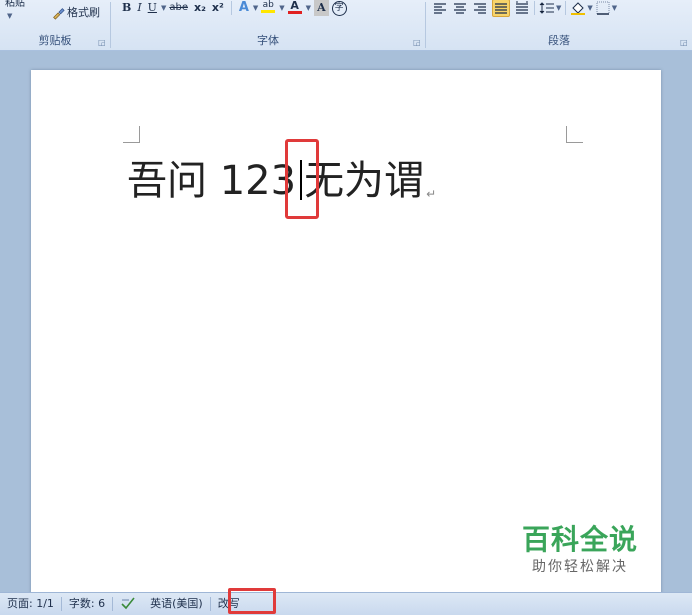 The height and width of the screenshot is (615, 692). Describe the element at coordinates (200, 8) in the screenshot. I see `subscript-button: x₂` at that location.